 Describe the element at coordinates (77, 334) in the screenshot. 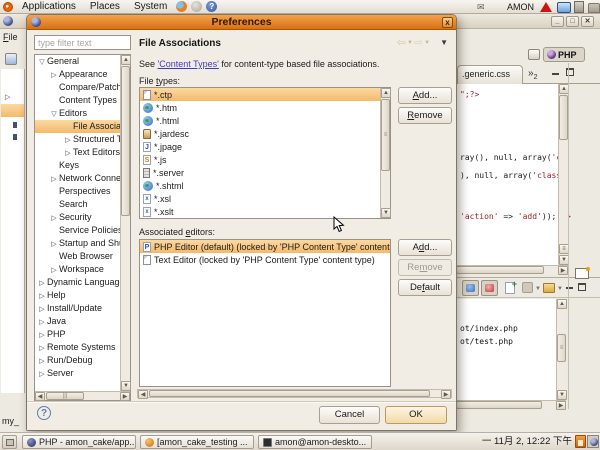

I see `tree-item-php: ▷ PHP` at that location.